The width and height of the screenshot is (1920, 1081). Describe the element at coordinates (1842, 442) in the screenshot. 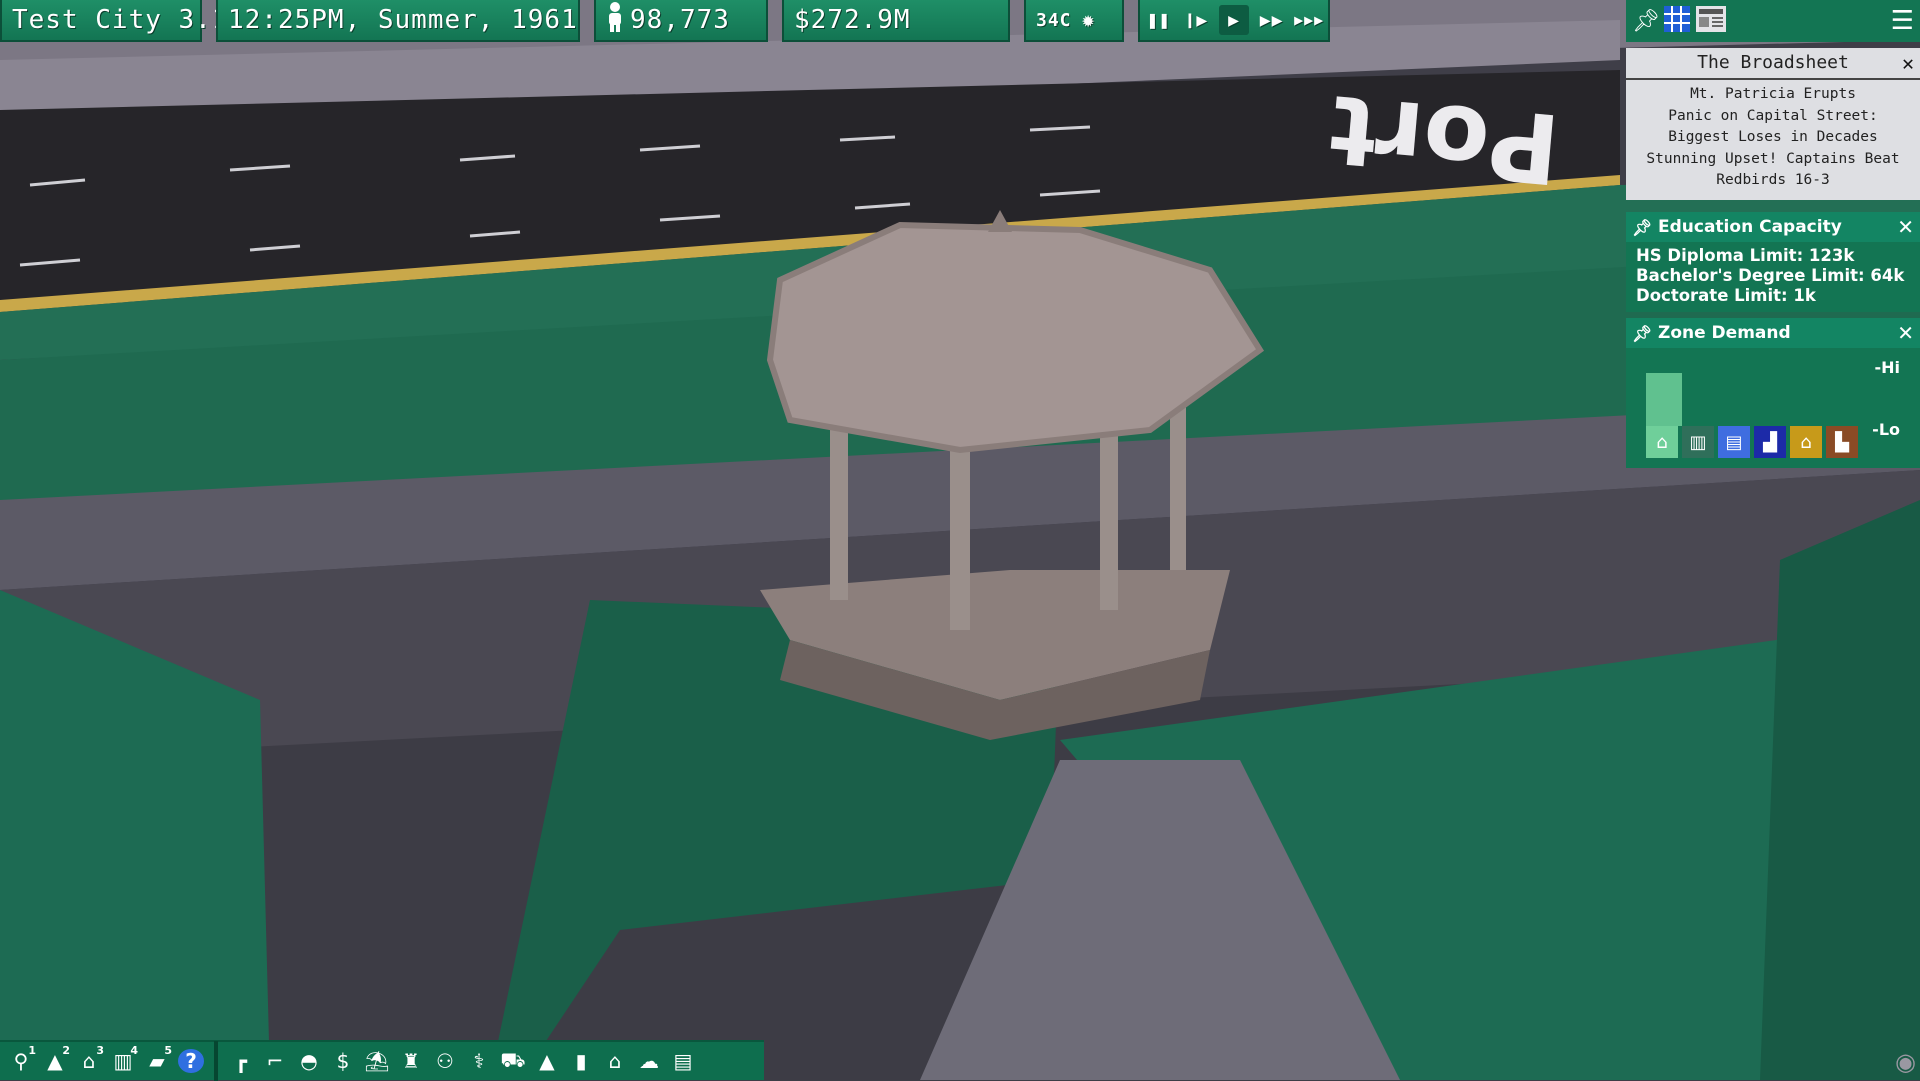

I see `zone-industrial-icon: ▙` at that location.